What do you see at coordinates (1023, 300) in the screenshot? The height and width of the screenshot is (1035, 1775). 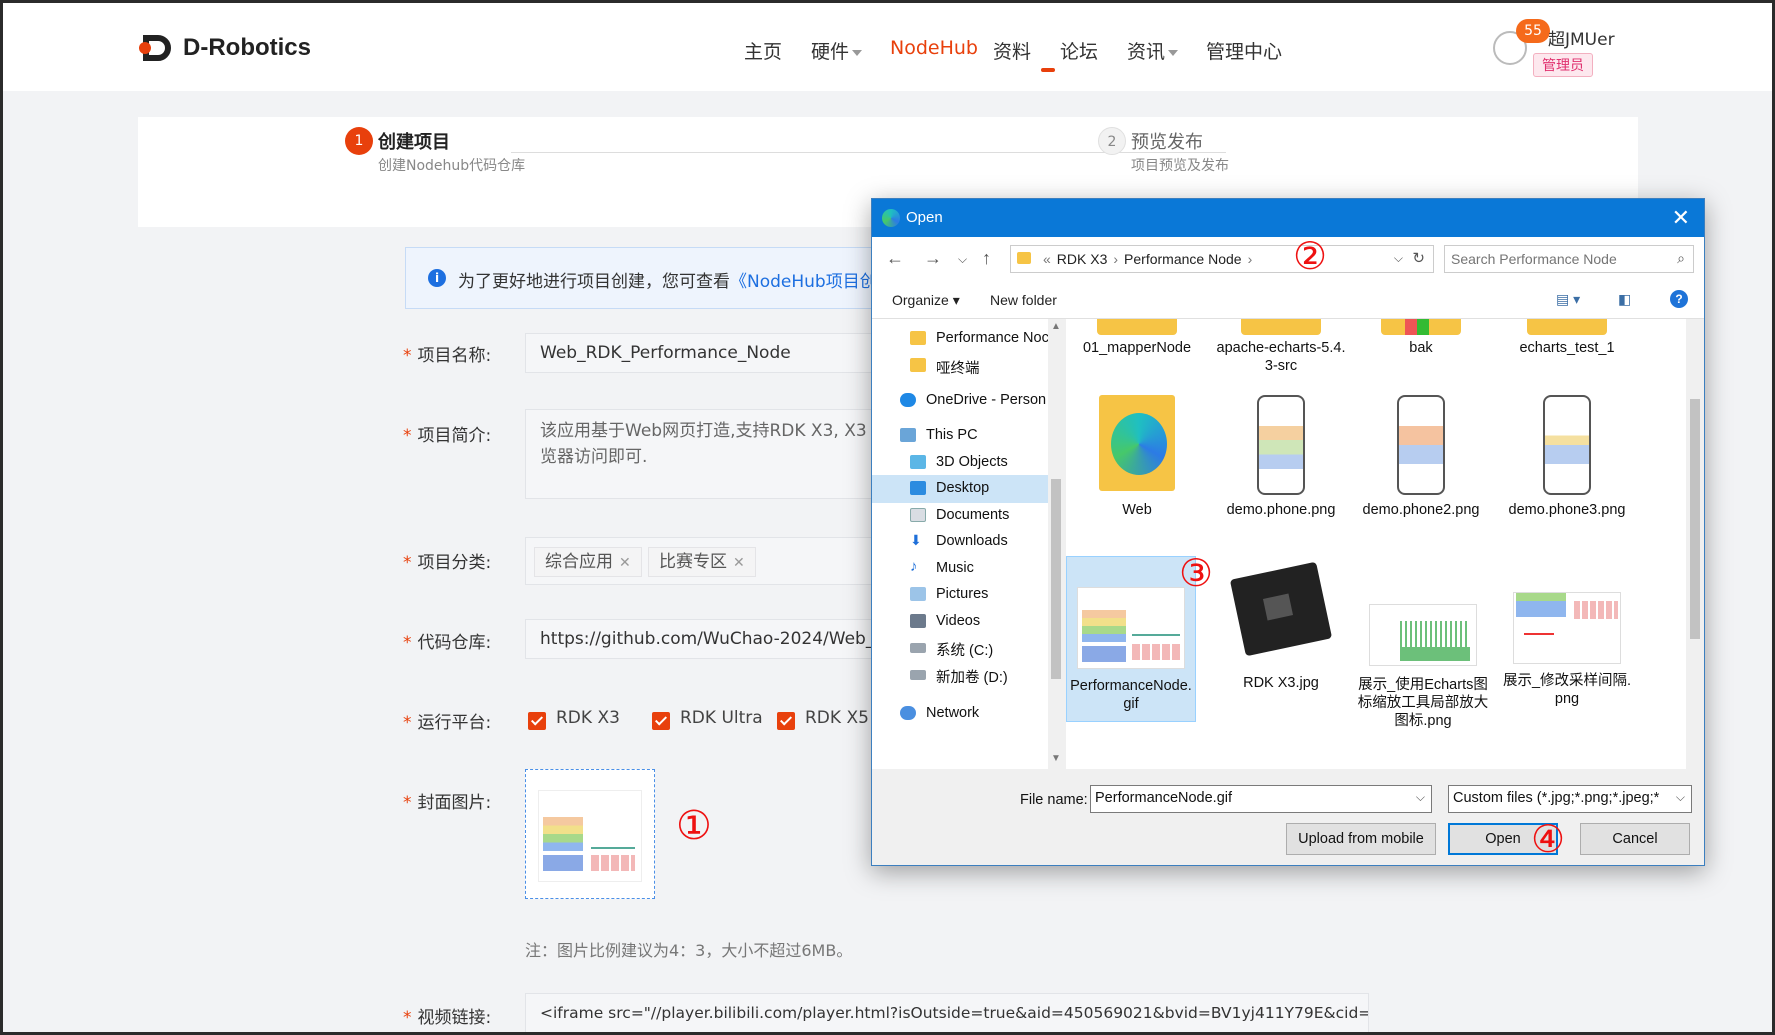 I see `new-folder-button: New folder` at bounding box center [1023, 300].